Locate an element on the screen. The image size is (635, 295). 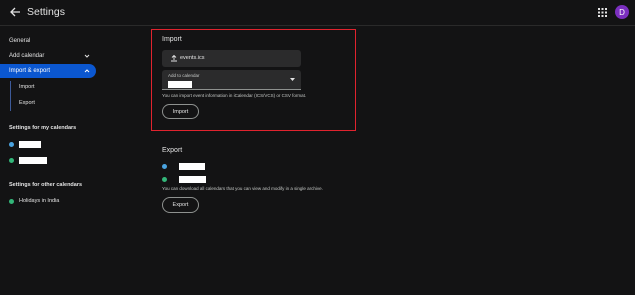
sidebar-item-label: Export is located at coordinates (27, 103).